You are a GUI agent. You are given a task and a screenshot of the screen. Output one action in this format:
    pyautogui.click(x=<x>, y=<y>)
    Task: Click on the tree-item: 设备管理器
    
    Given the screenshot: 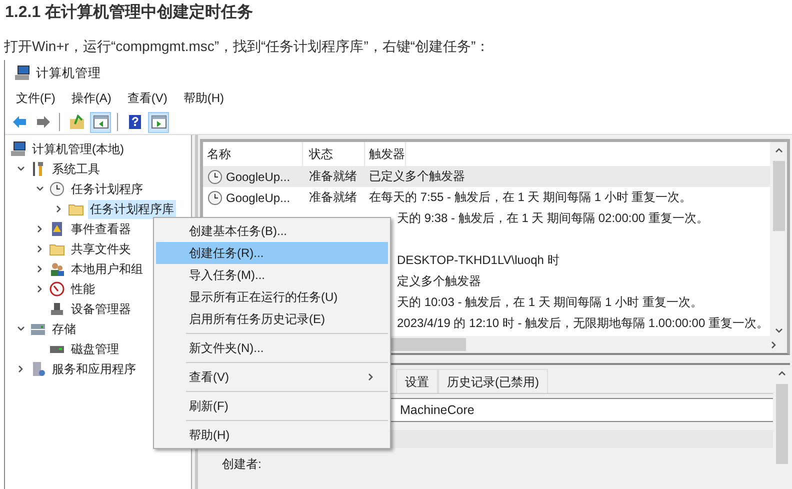 What is the action you would take?
    pyautogui.click(x=101, y=309)
    